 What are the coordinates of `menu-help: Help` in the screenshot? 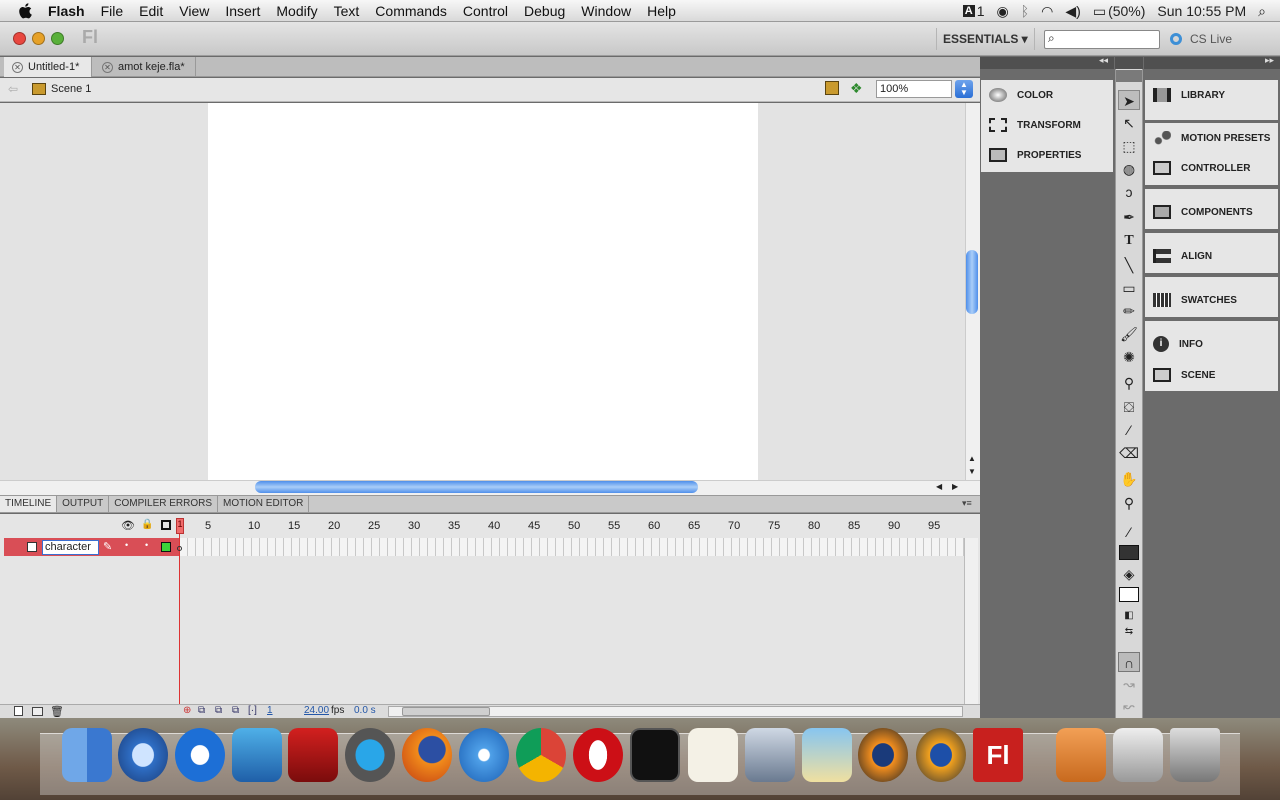 It's located at (661, 11).